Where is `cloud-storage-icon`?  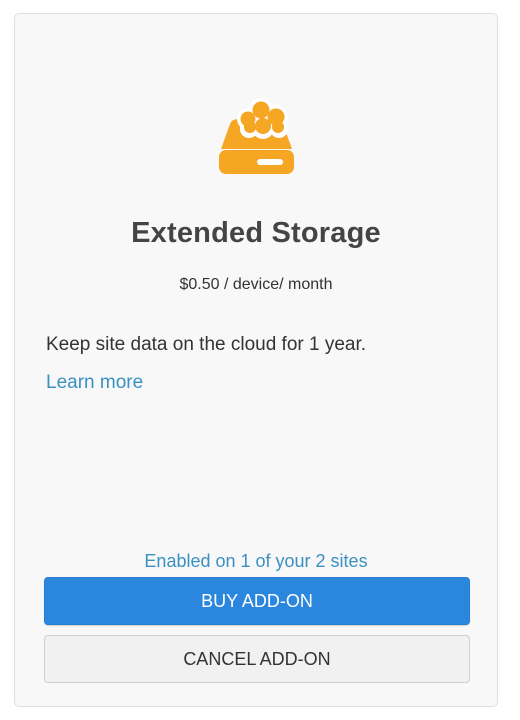
cloud-storage-icon is located at coordinates (256, 149).